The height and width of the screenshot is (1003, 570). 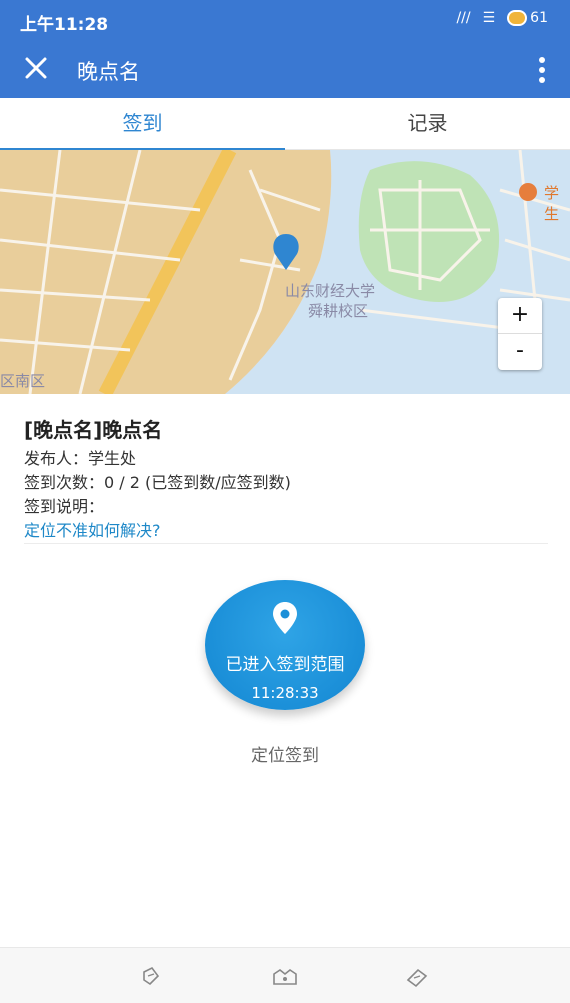 I want to click on bottom-nav, so click(x=285, y=975).